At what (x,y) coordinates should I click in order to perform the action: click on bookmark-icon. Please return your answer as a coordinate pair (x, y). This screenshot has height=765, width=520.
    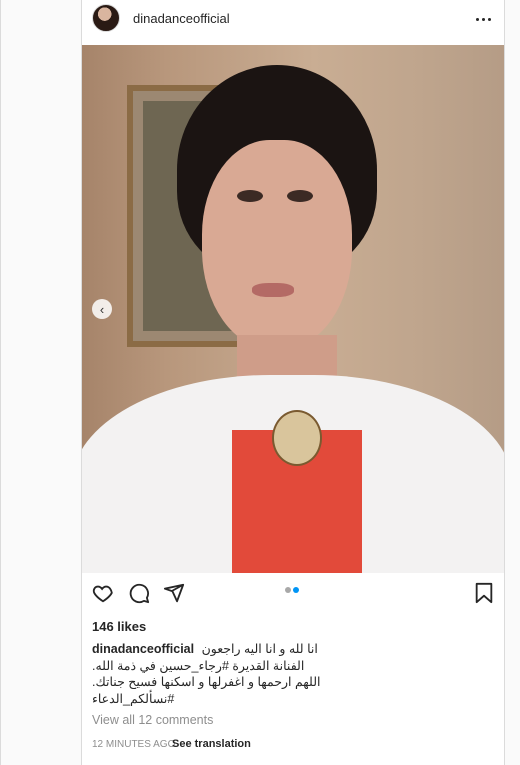
    Looking at the image, I should click on (484, 593).